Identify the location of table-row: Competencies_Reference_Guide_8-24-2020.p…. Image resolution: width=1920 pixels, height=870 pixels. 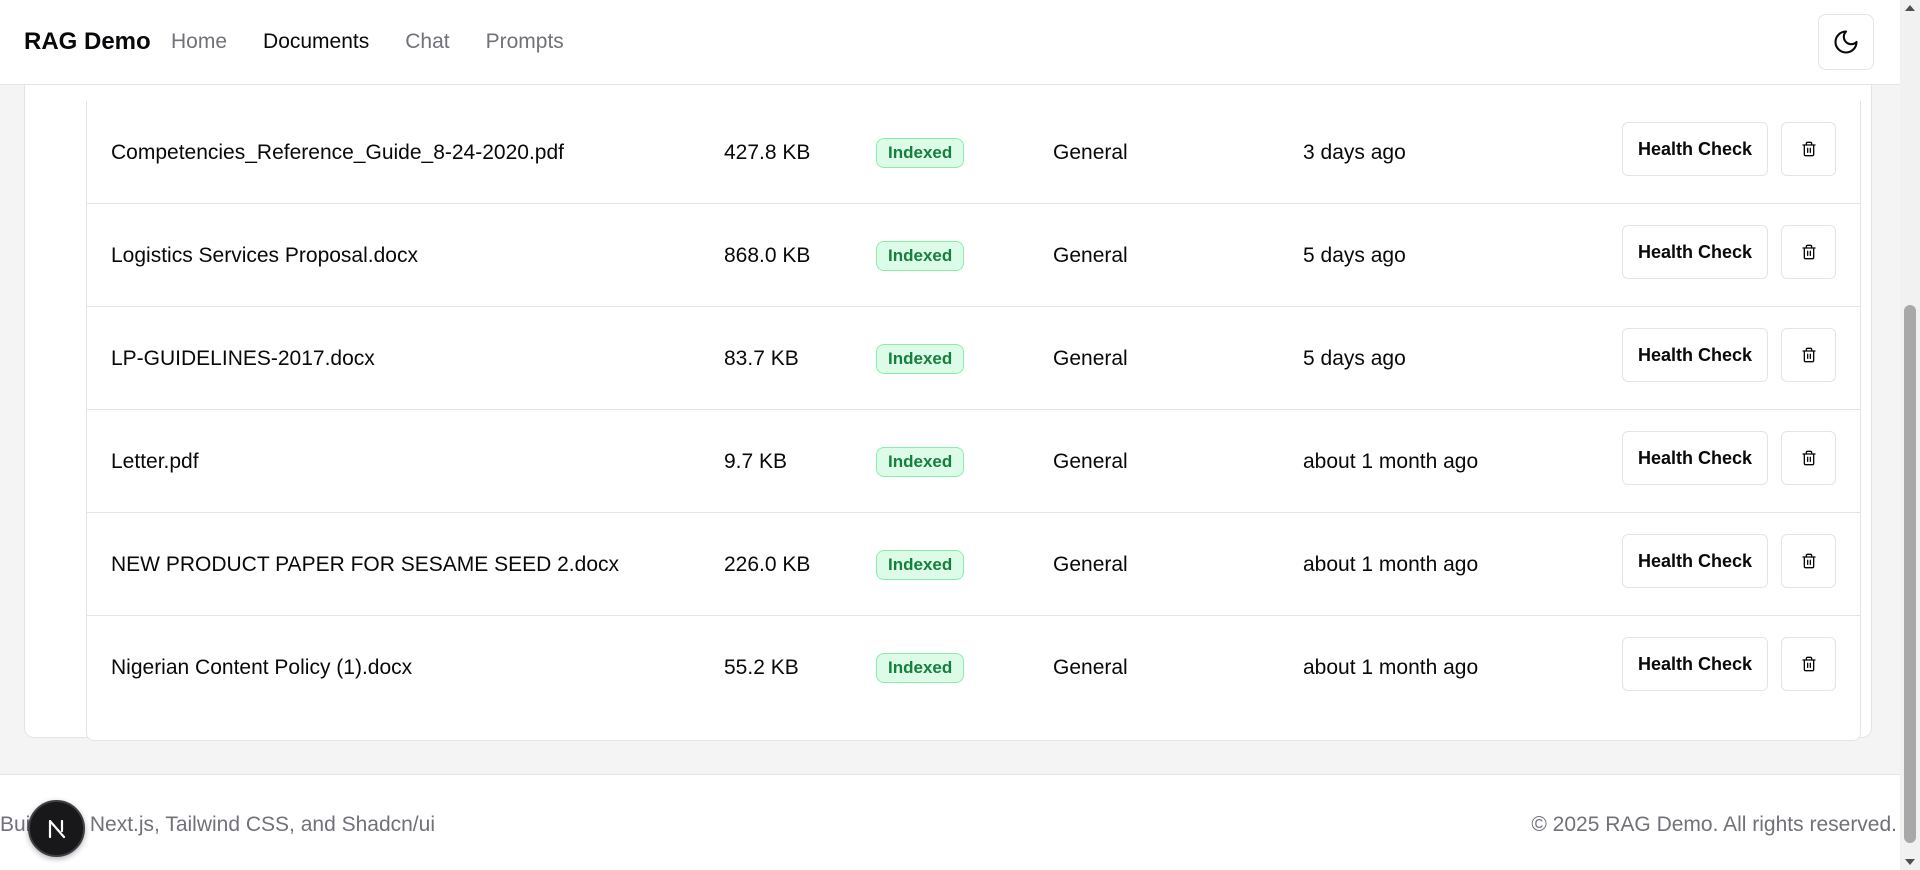
(973, 152).